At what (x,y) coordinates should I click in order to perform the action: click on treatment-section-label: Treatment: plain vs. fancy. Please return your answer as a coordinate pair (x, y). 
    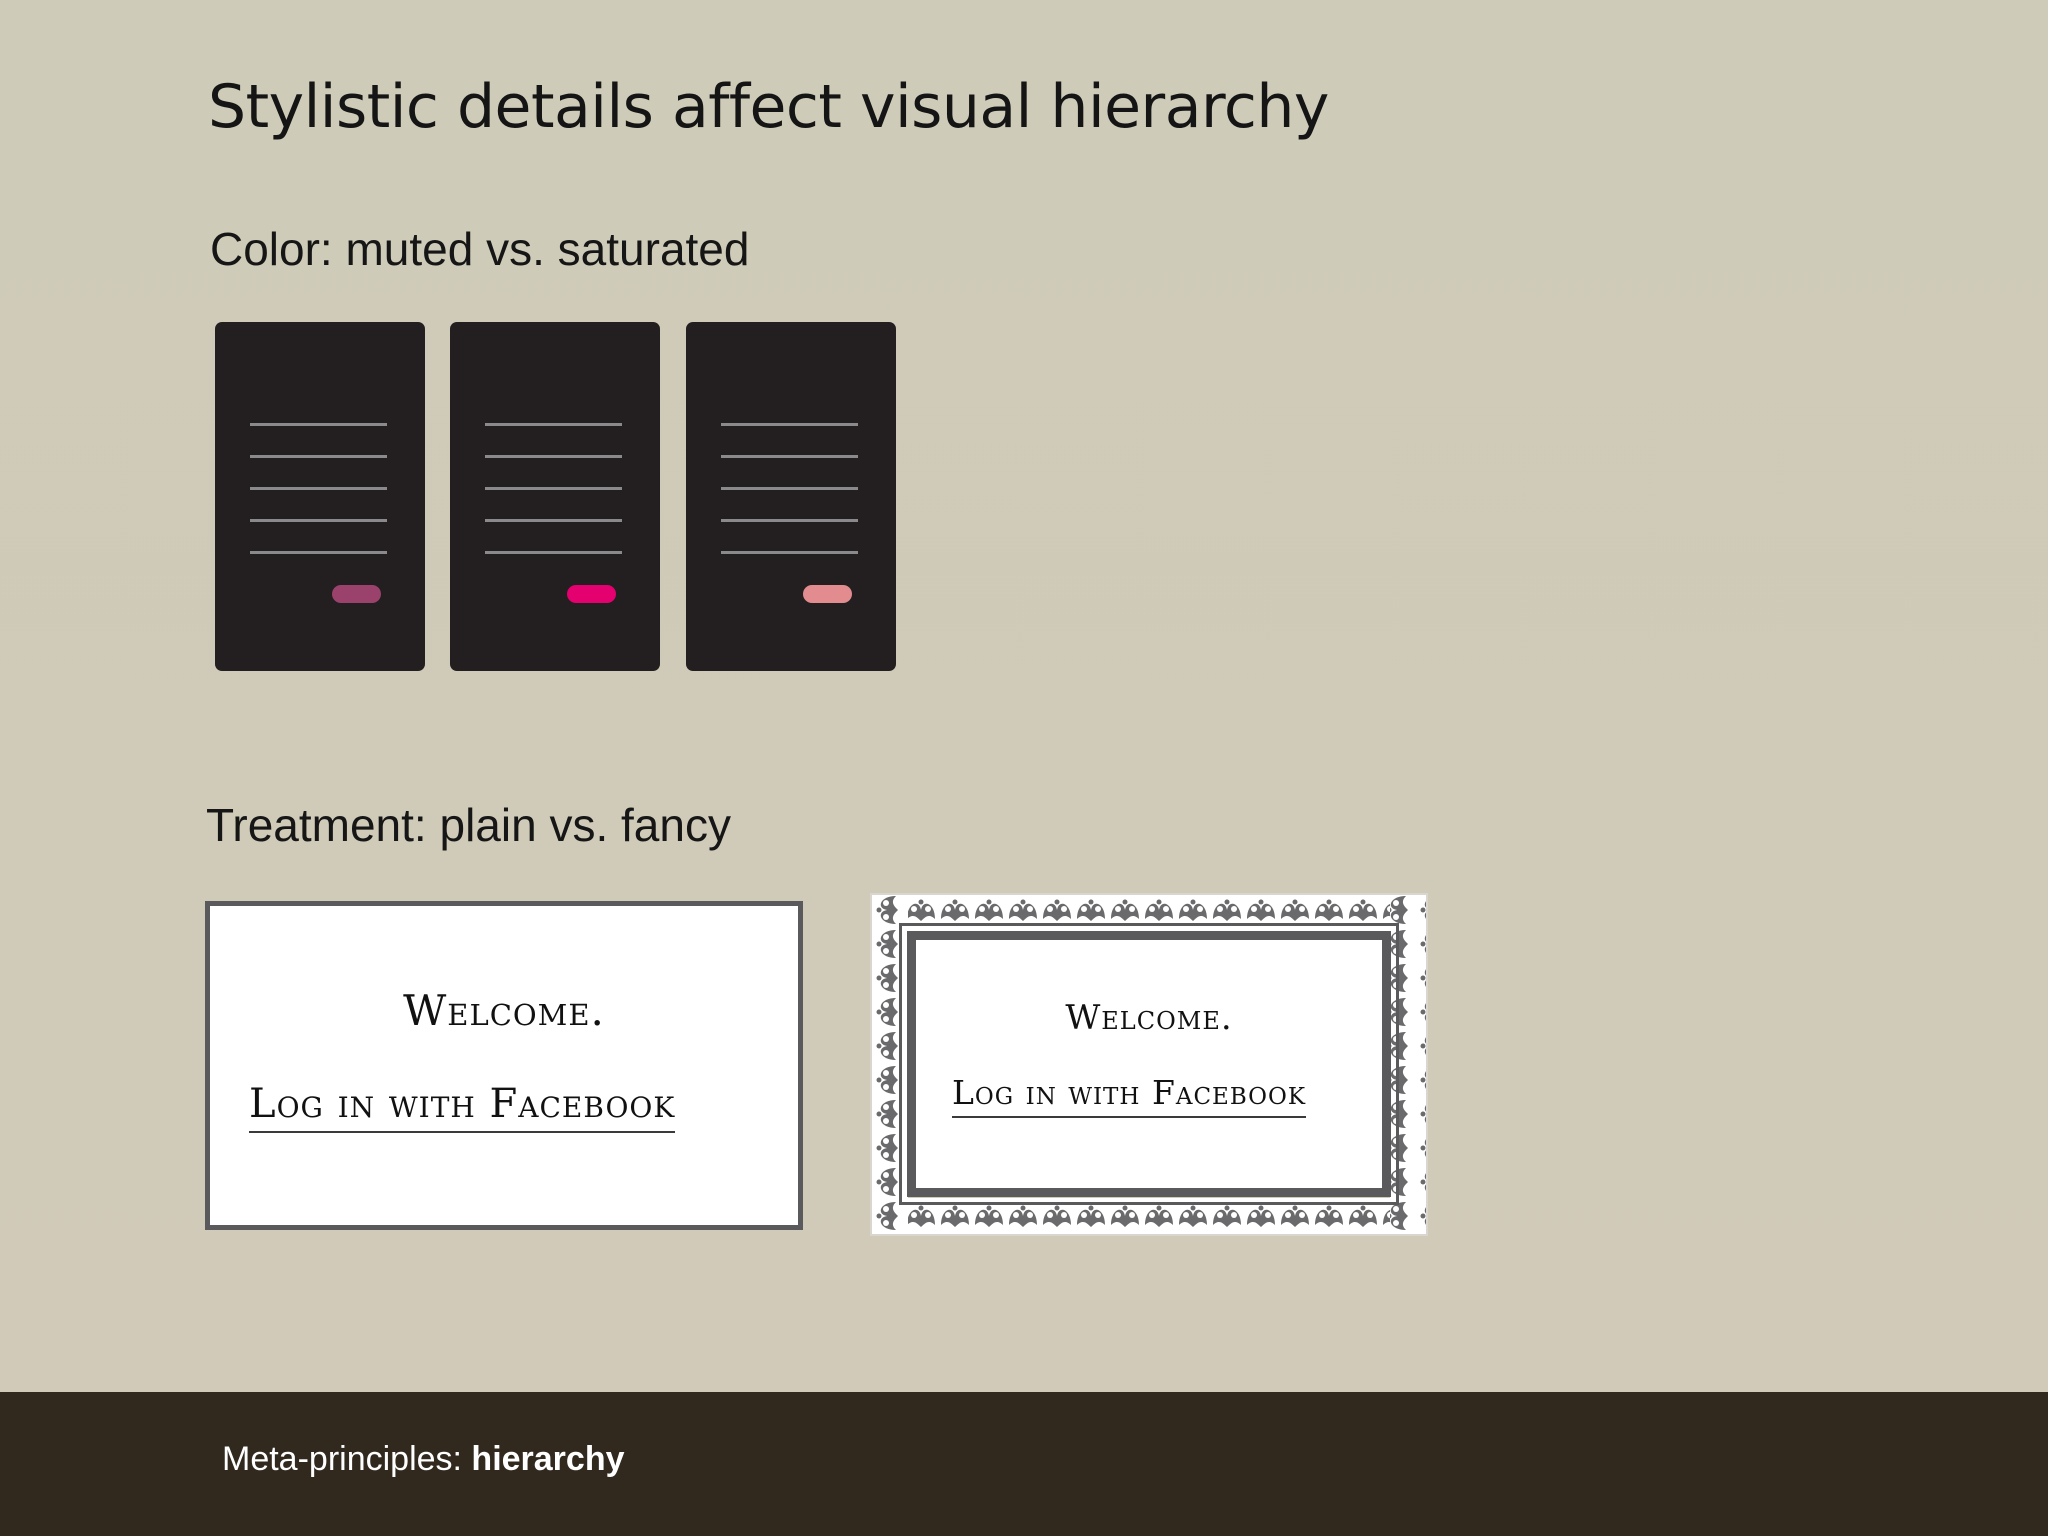
    Looking at the image, I should click on (468, 825).